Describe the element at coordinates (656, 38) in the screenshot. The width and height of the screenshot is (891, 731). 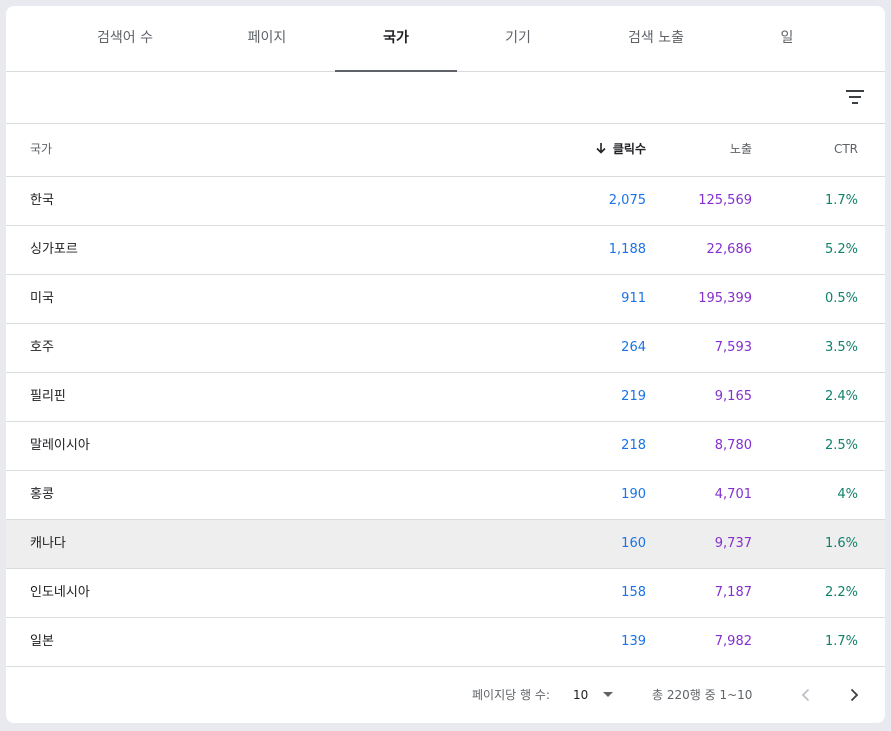
I see `tab-search-appearance: 검색 노출` at that location.